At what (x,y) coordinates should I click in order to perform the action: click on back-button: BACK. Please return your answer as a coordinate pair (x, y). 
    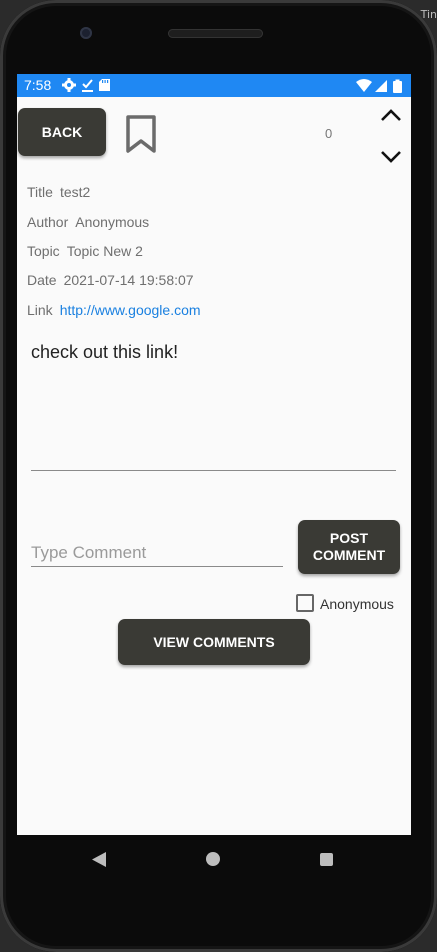
    Looking at the image, I should click on (62, 132).